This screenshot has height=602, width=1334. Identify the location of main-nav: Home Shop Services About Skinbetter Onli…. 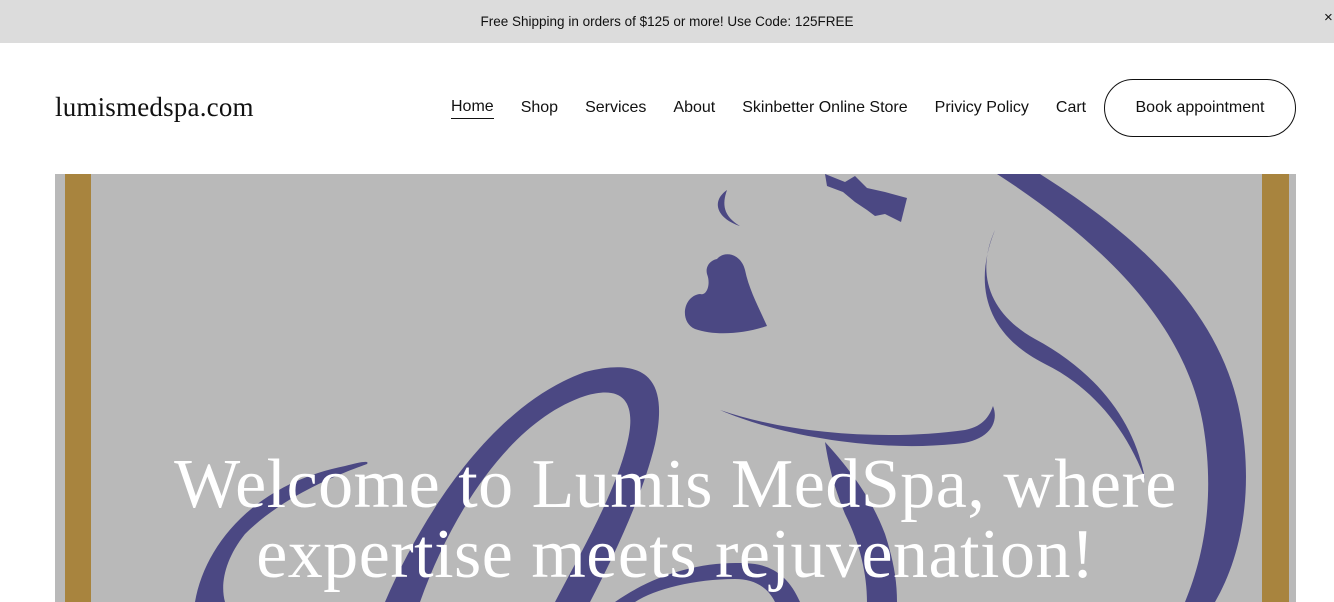
(768, 108).